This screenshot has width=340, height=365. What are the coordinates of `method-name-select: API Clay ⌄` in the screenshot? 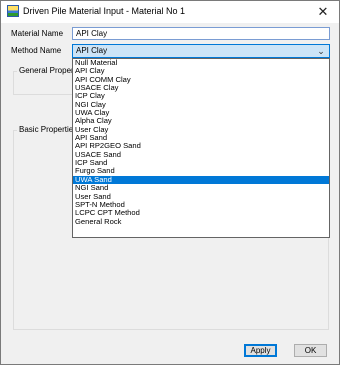 It's located at (201, 51).